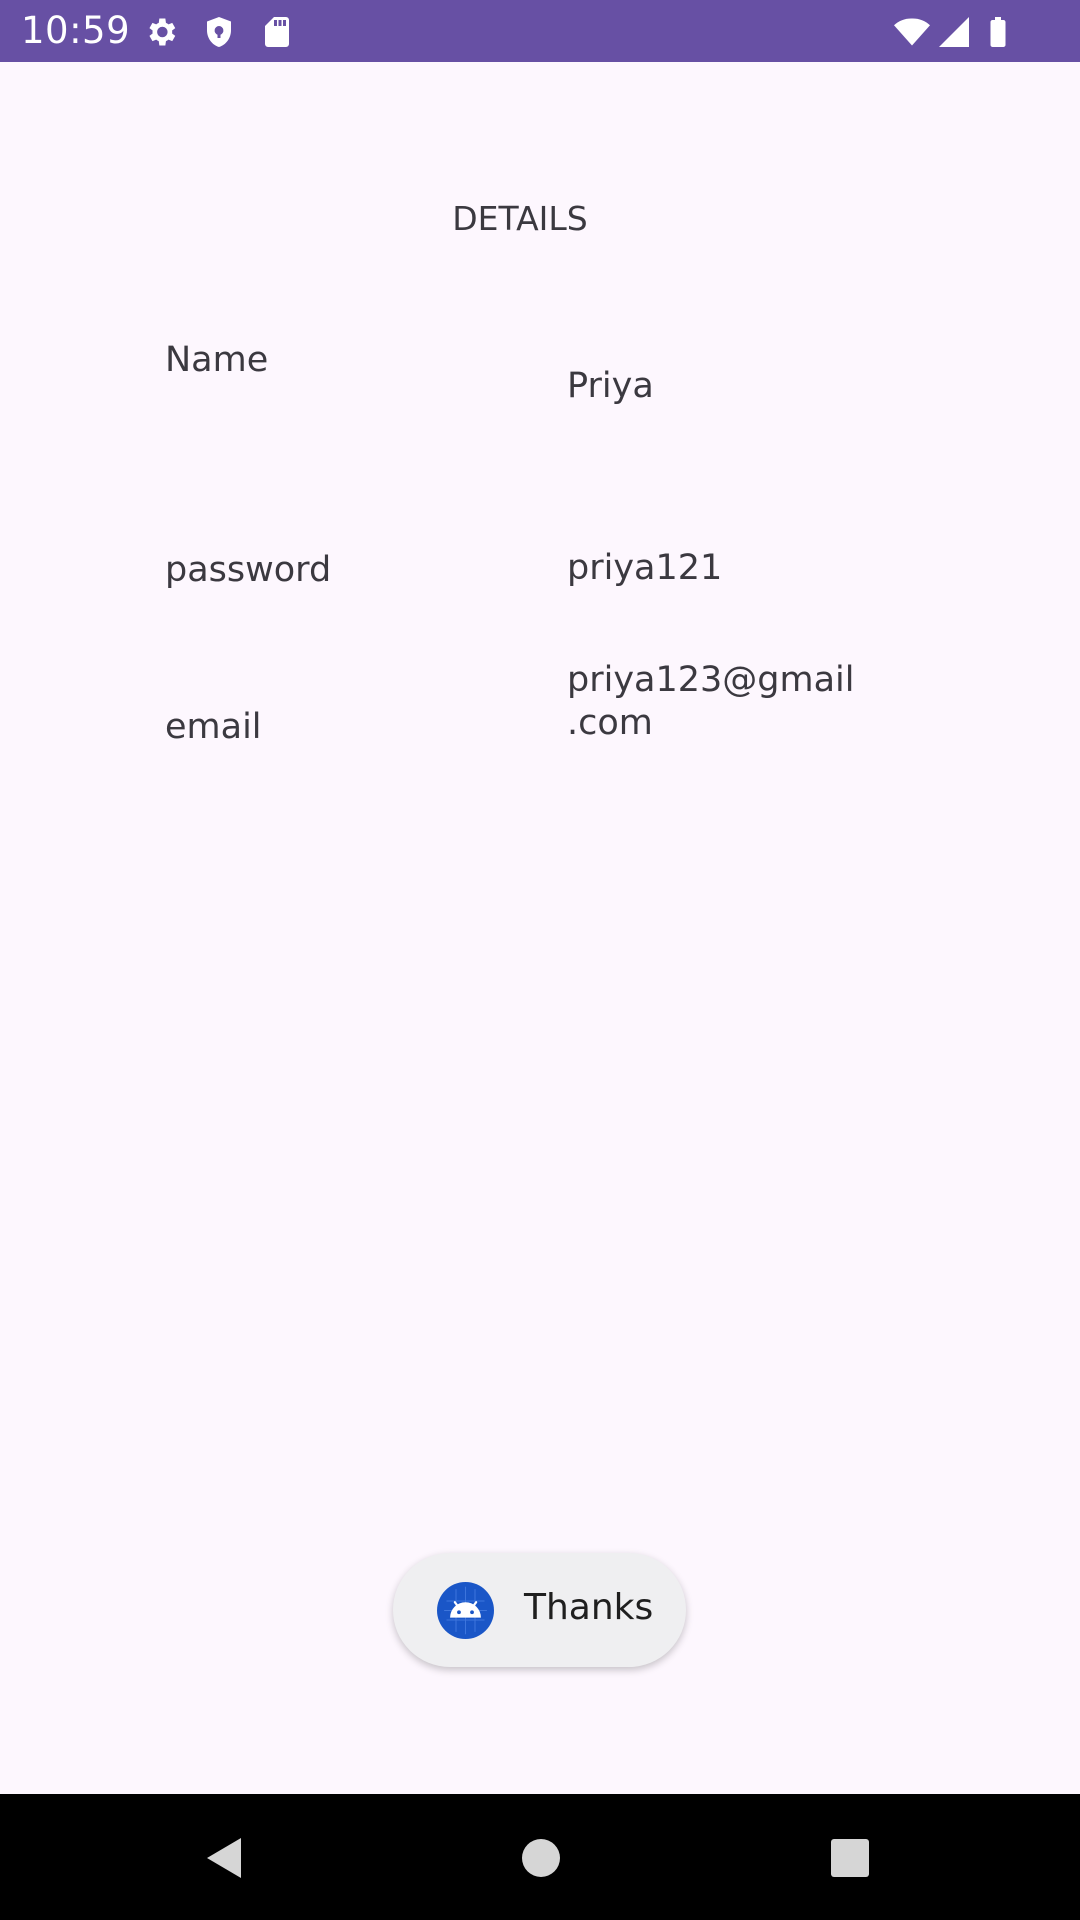  Describe the element at coordinates (850, 1858) in the screenshot. I see `recents-icon` at that location.